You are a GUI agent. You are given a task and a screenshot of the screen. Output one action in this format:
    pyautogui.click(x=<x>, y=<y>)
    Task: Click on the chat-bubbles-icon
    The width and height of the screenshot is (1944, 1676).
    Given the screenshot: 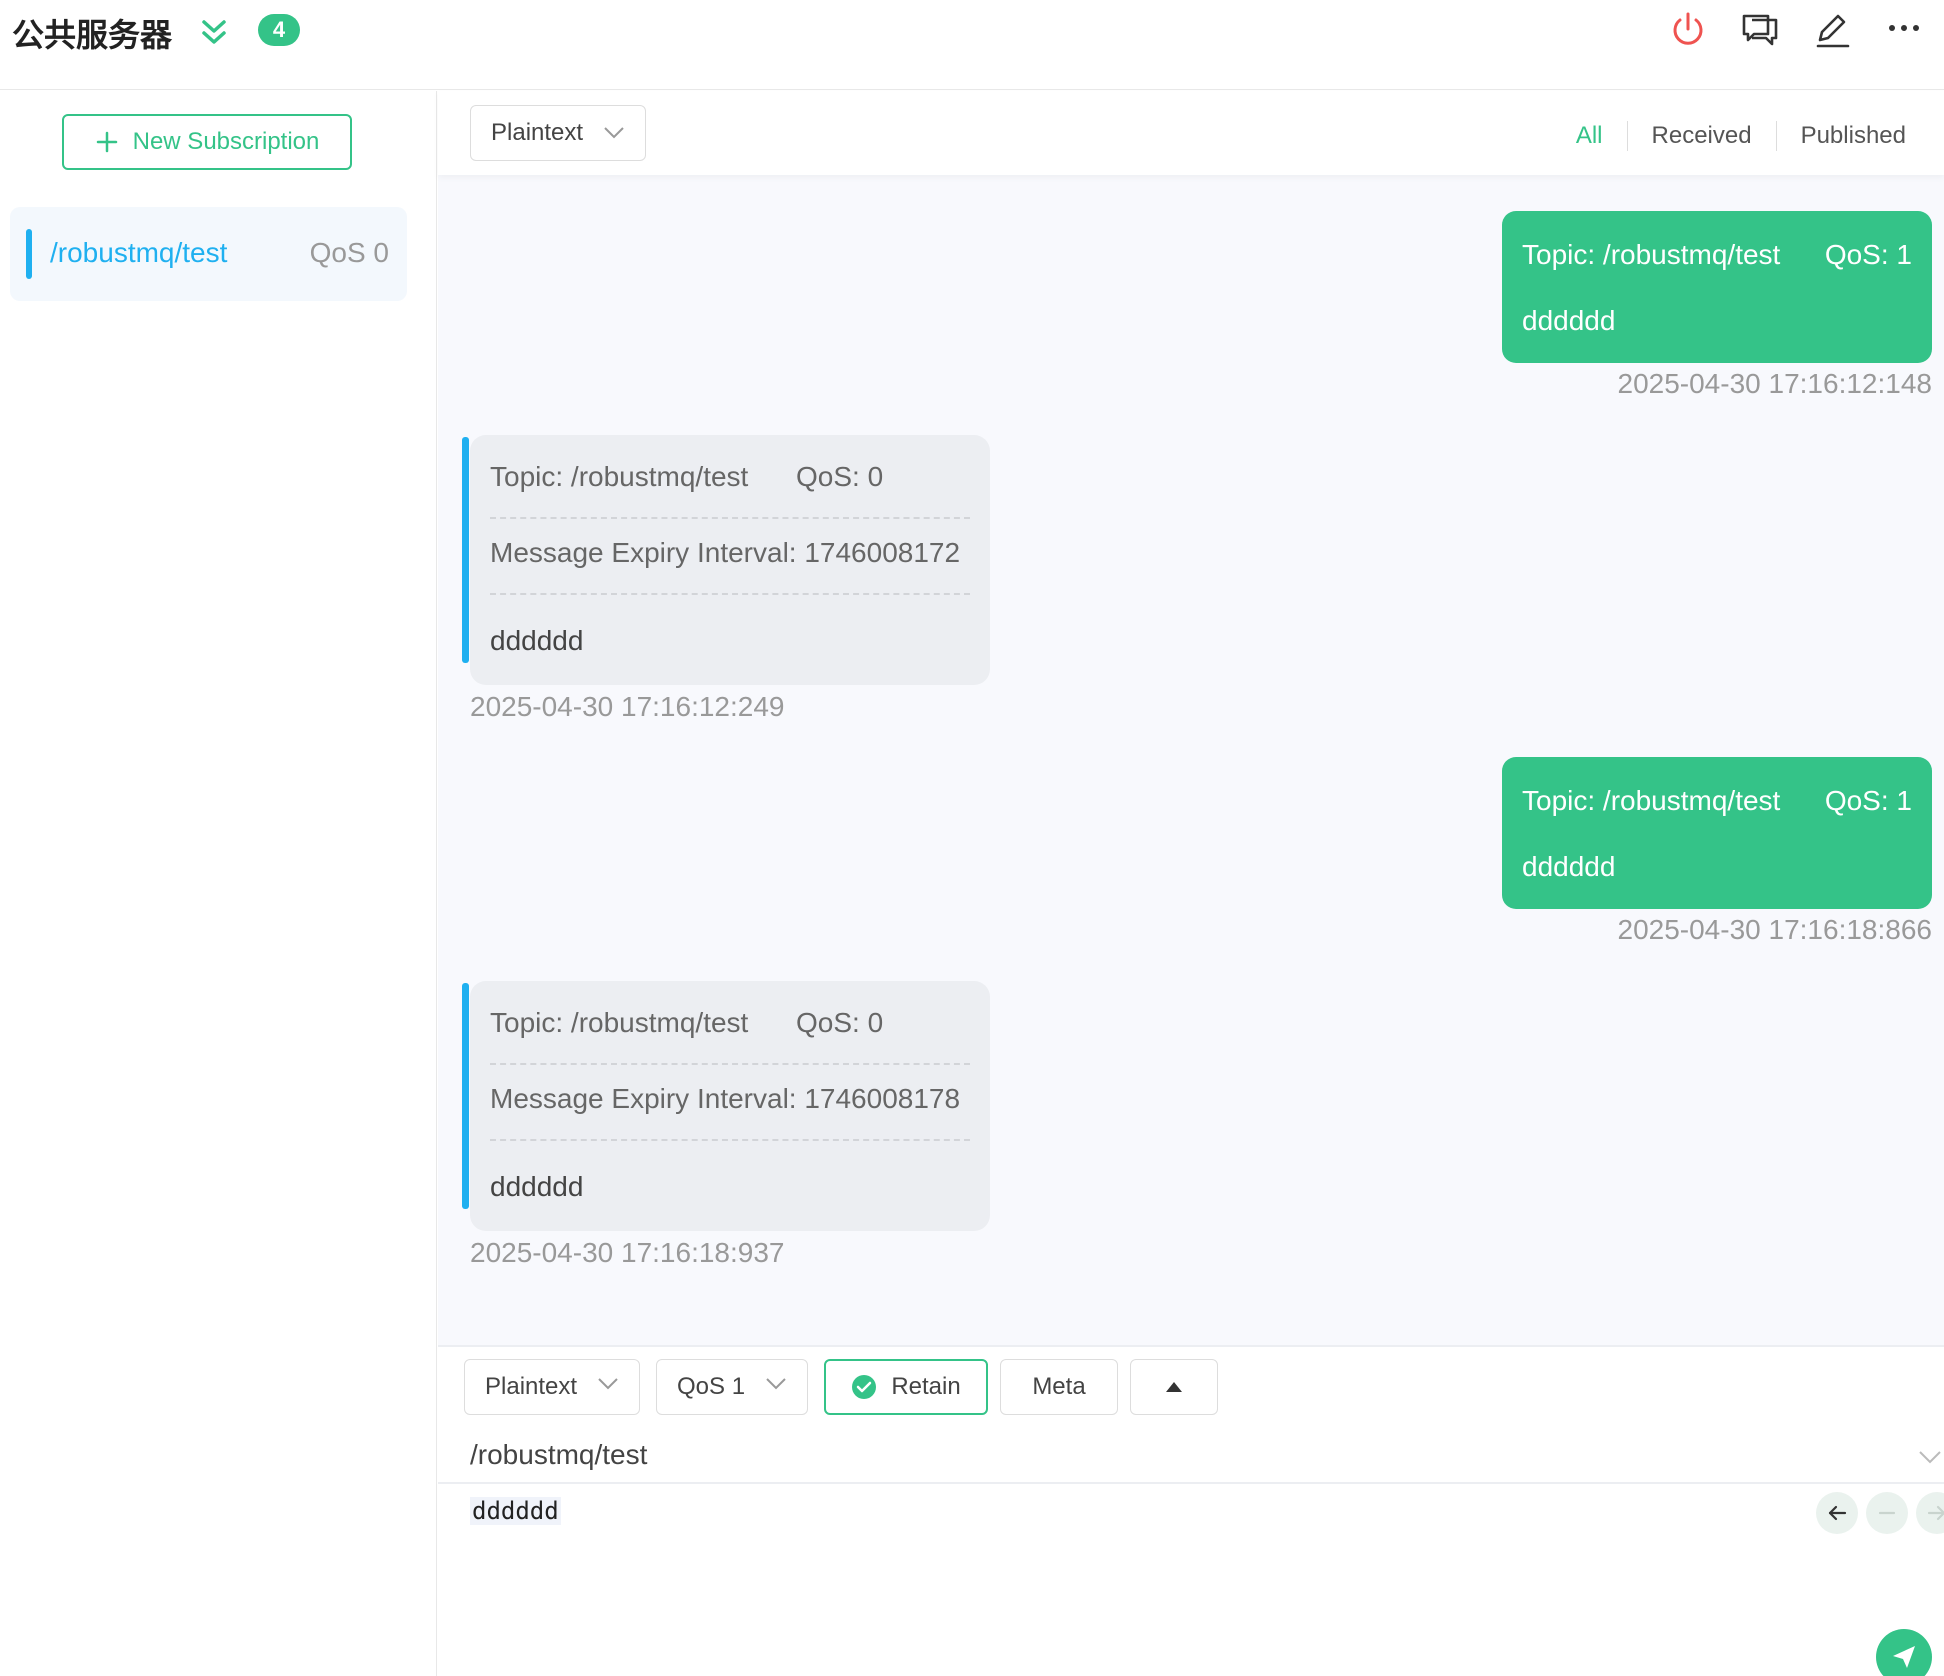 What is the action you would take?
    pyautogui.click(x=1760, y=30)
    